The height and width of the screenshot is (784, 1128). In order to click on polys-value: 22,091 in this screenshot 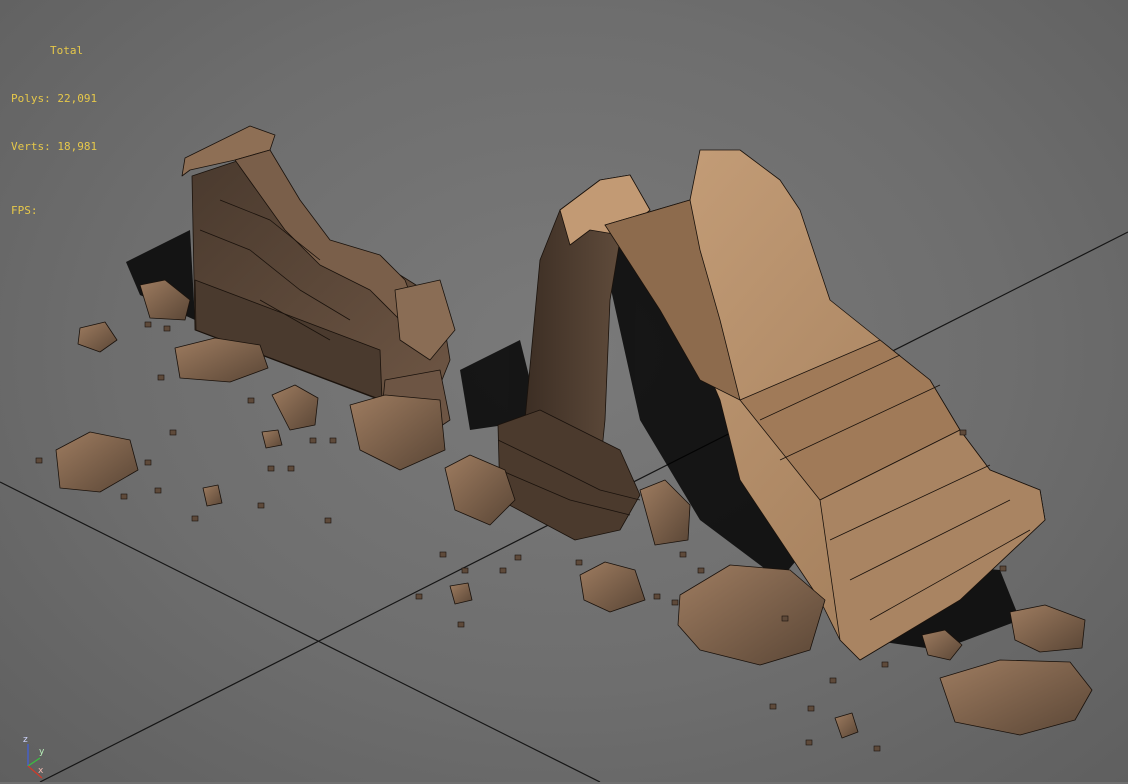, I will do `click(77, 98)`.